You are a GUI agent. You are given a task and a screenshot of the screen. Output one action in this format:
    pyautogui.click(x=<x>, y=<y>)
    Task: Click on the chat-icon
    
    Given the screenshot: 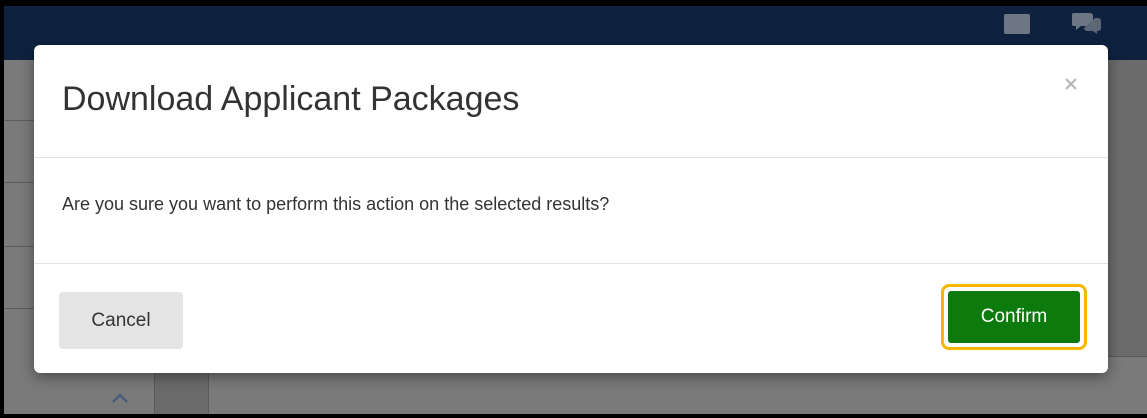 What is the action you would take?
    pyautogui.click(x=1087, y=22)
    